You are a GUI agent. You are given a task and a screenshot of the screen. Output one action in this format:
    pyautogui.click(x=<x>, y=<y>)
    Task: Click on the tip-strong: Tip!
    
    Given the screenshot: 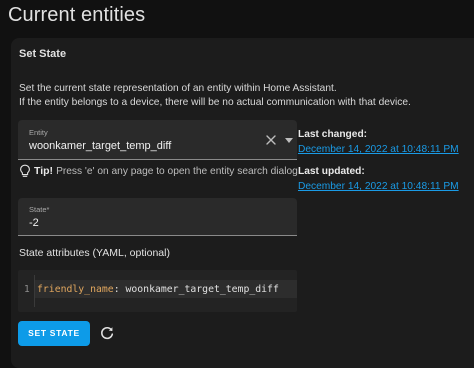 What is the action you would take?
    pyautogui.click(x=44, y=171)
    